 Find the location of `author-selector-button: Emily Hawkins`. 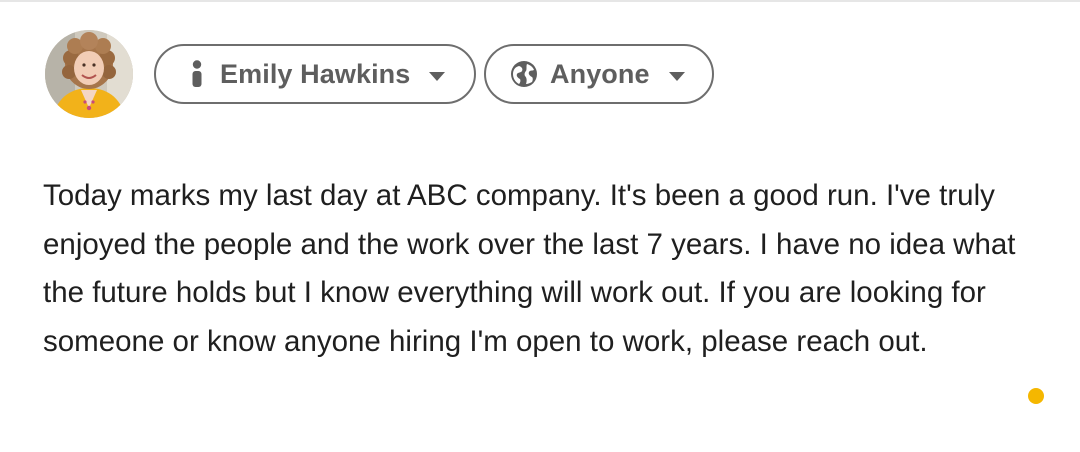

author-selector-button: Emily Hawkins is located at coordinates (315, 74).